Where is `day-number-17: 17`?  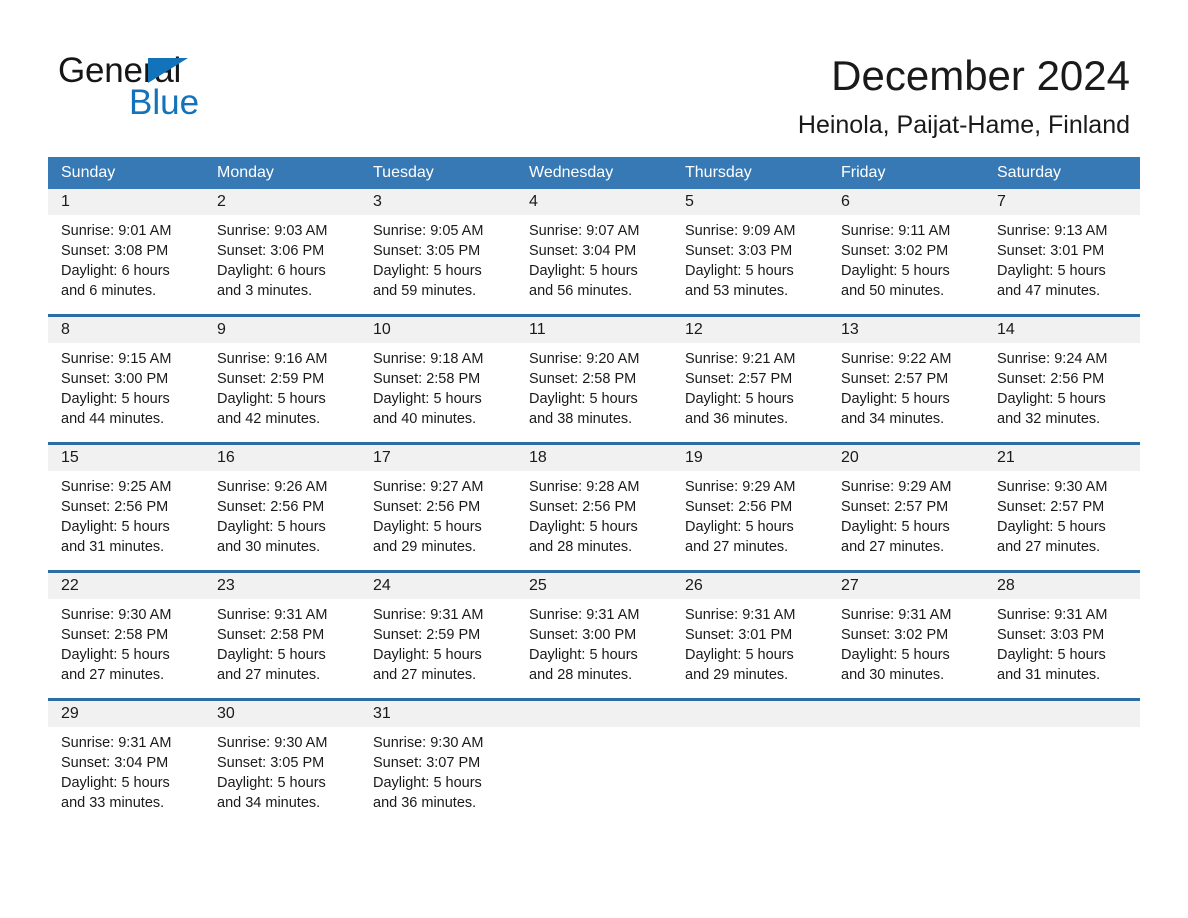
day-number-17: 17 is located at coordinates (438, 458).